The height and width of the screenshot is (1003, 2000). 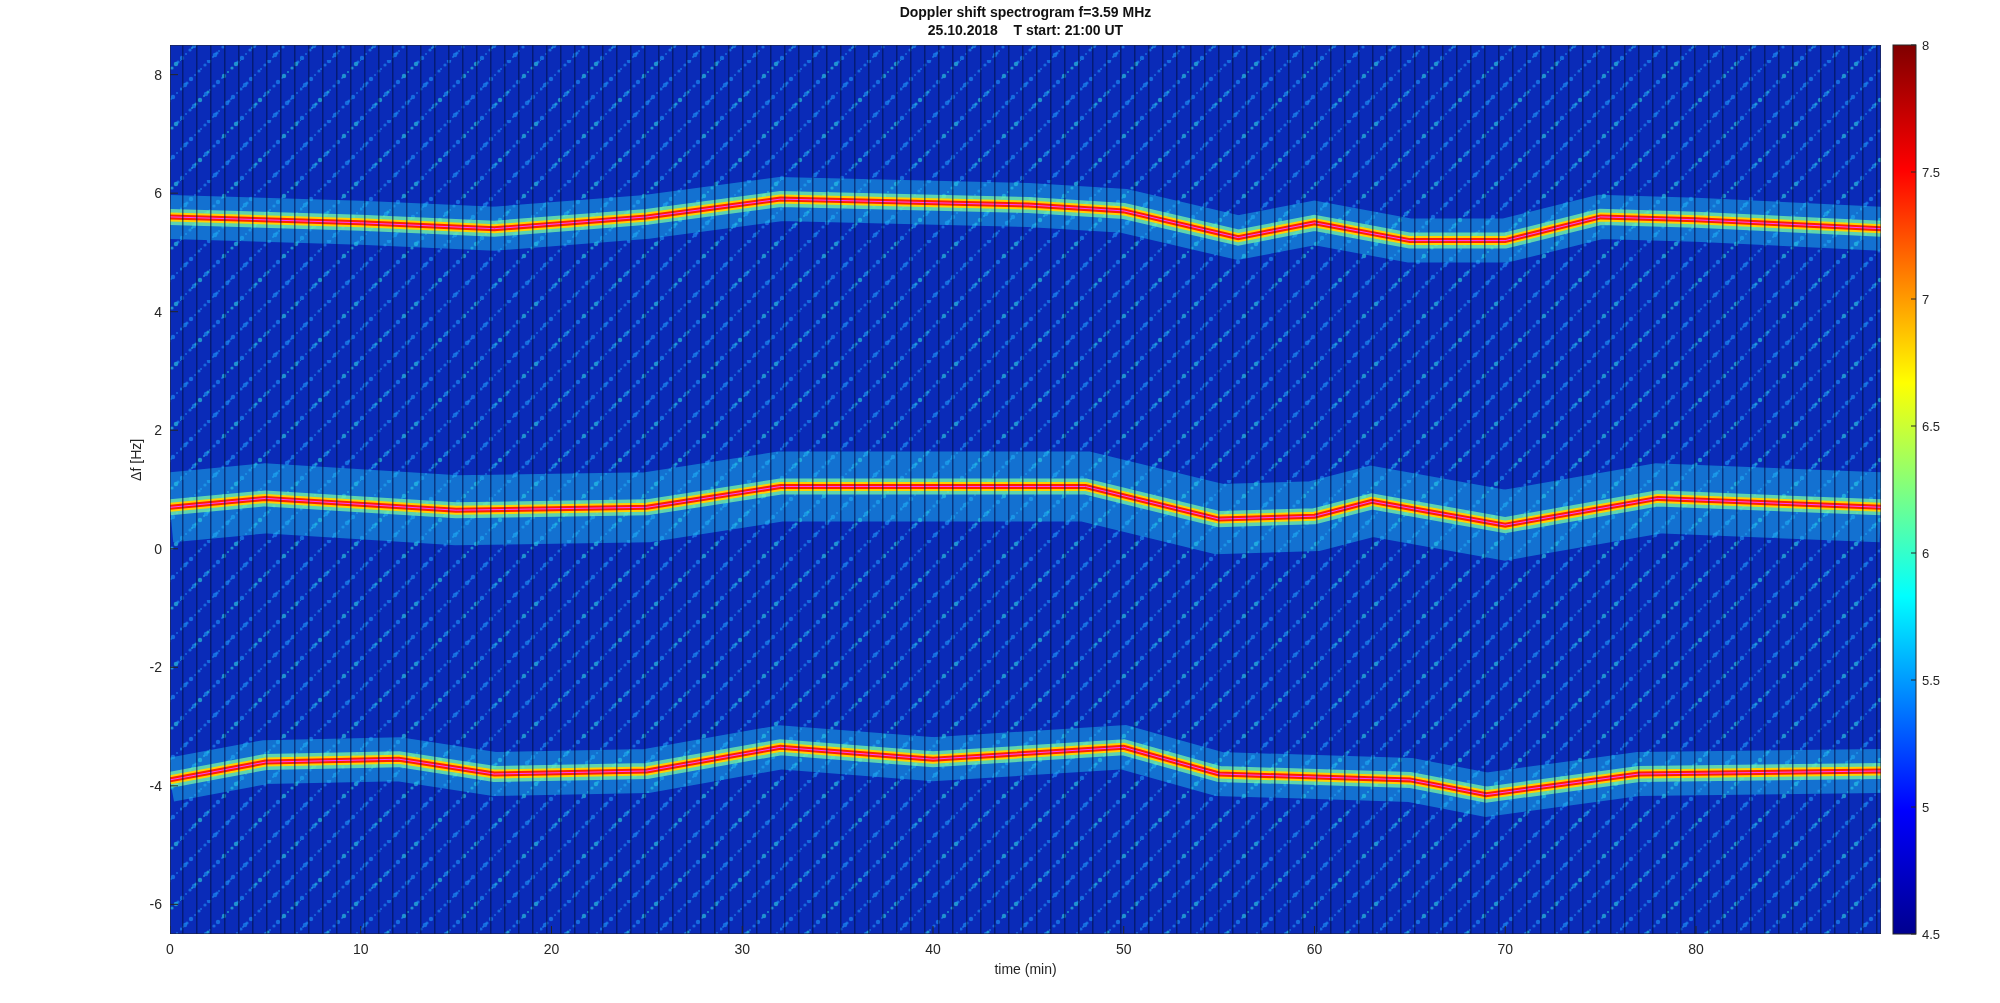 What do you see at coordinates (1926, 553) in the screenshot?
I see `colorbar-tick-label: 6` at bounding box center [1926, 553].